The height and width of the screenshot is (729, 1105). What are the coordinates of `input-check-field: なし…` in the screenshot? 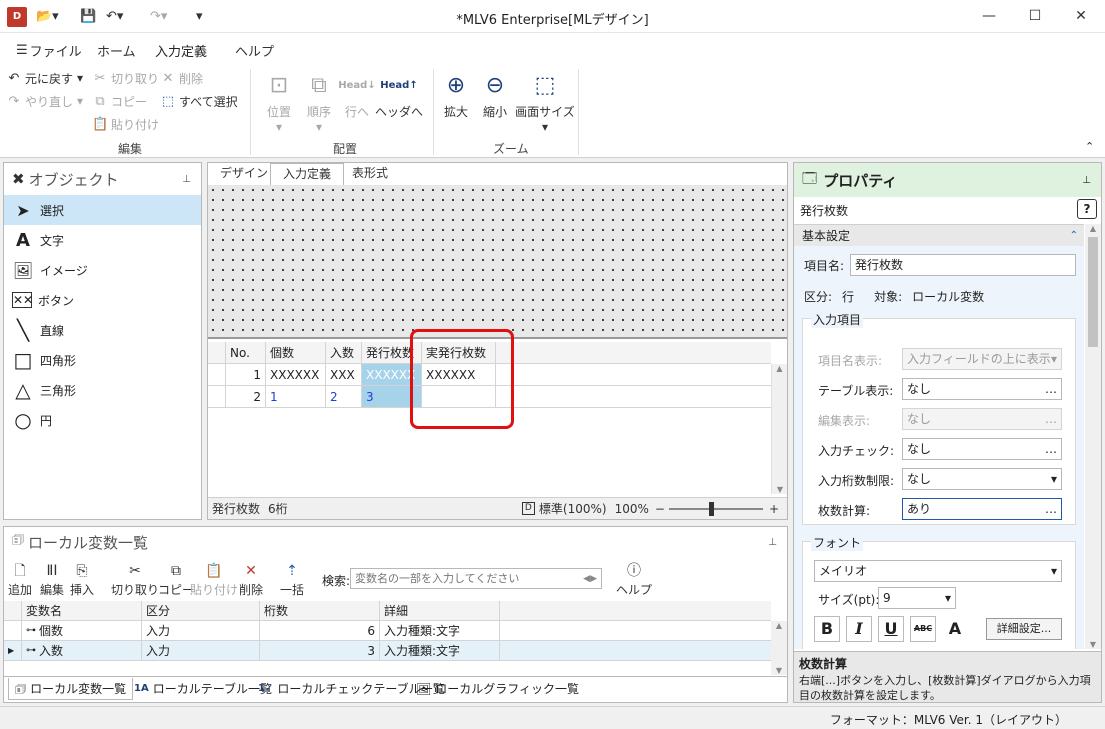 It's located at (982, 449).